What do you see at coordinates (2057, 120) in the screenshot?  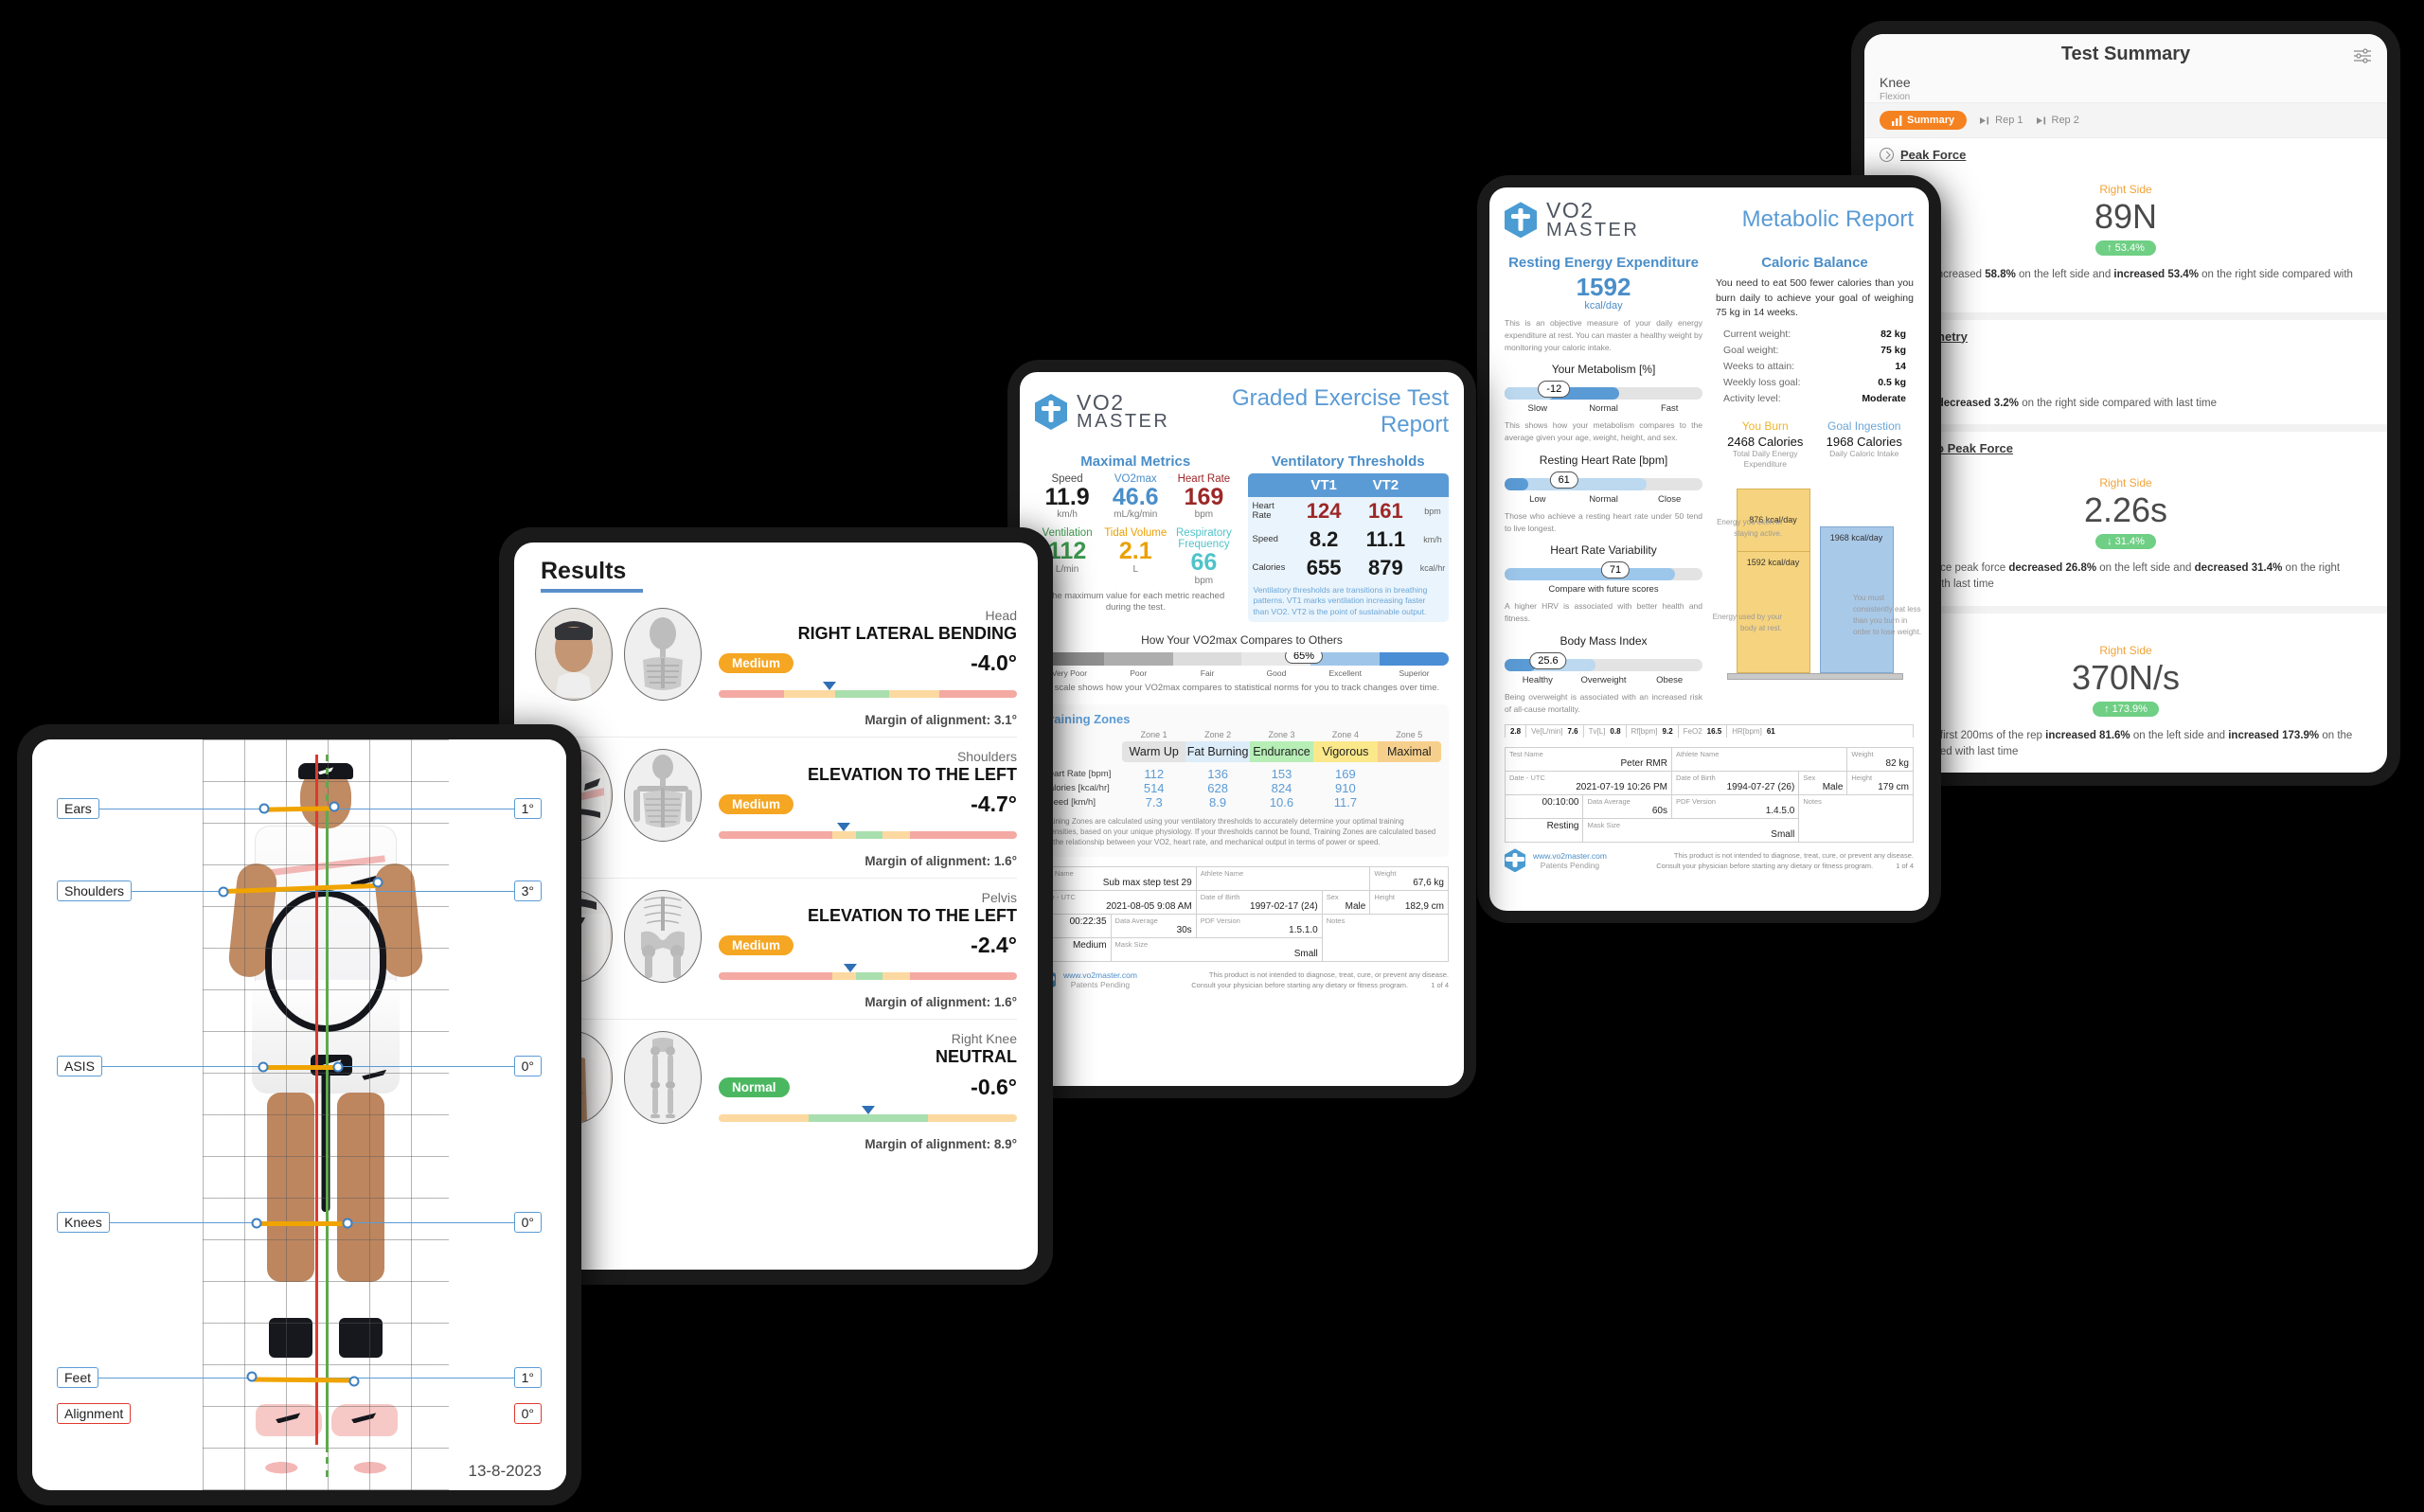 I see `tab-rep-2: Rep 2` at bounding box center [2057, 120].